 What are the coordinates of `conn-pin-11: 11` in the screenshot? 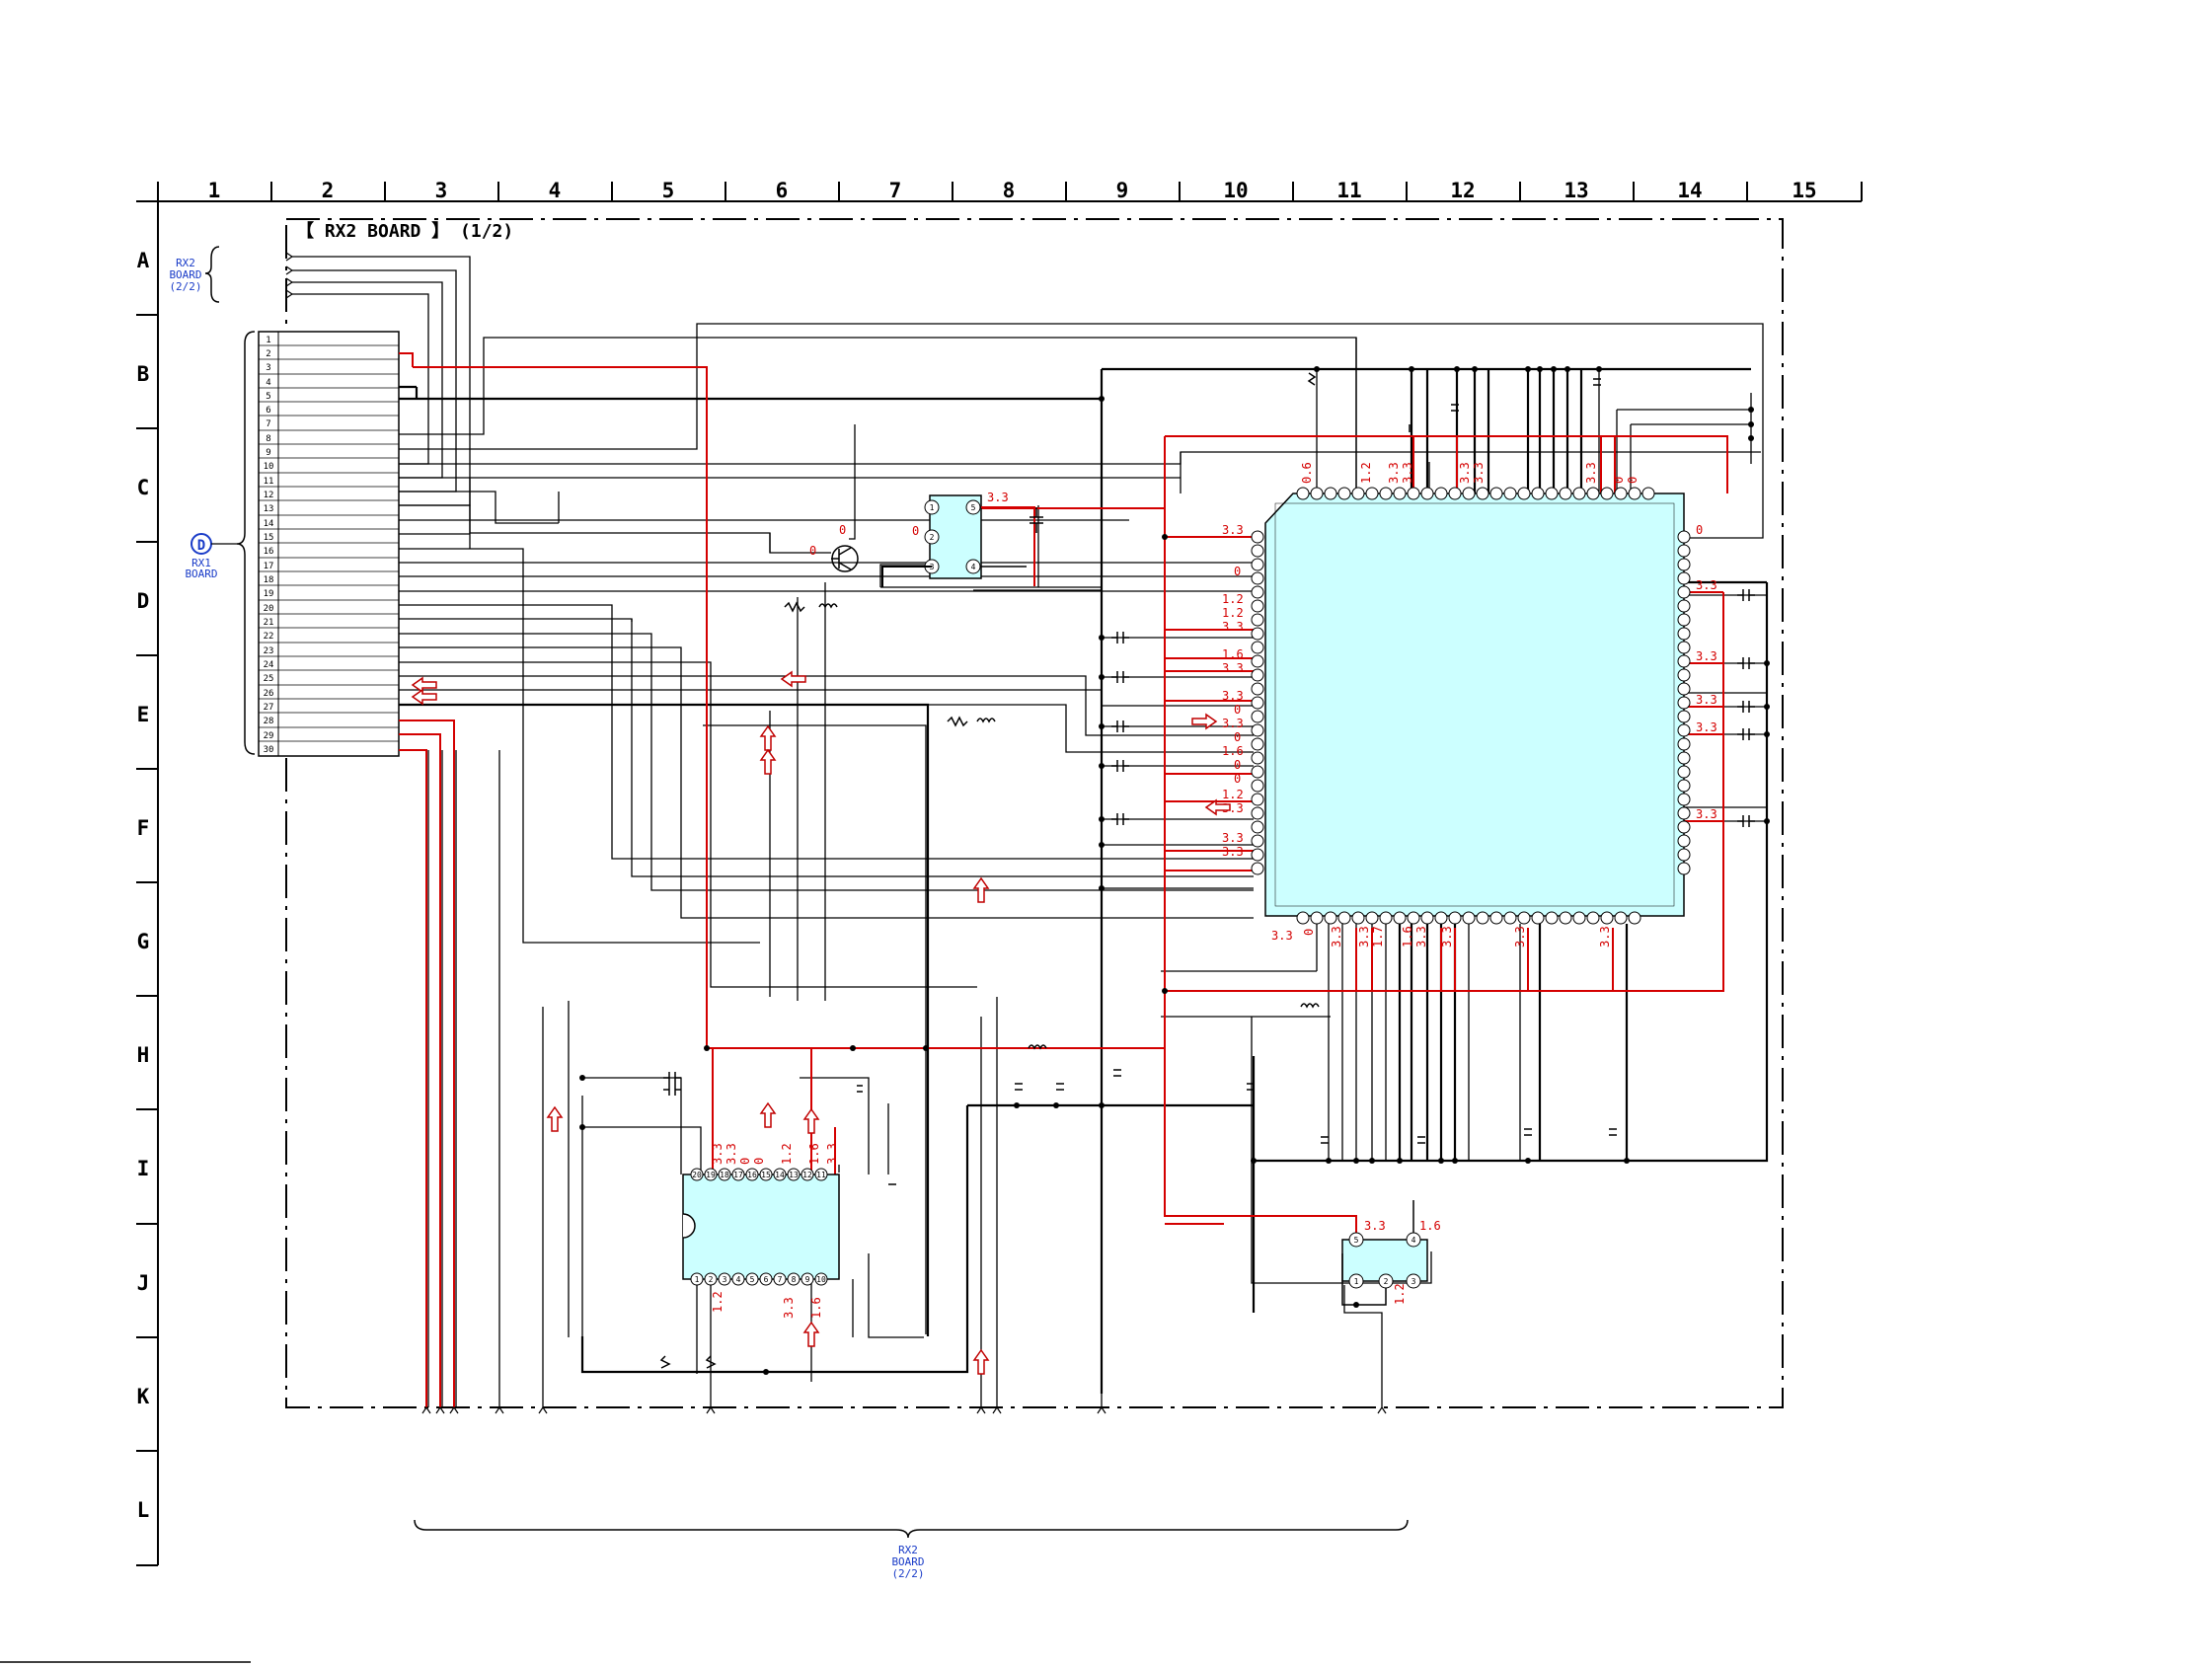 It's located at (269, 482).